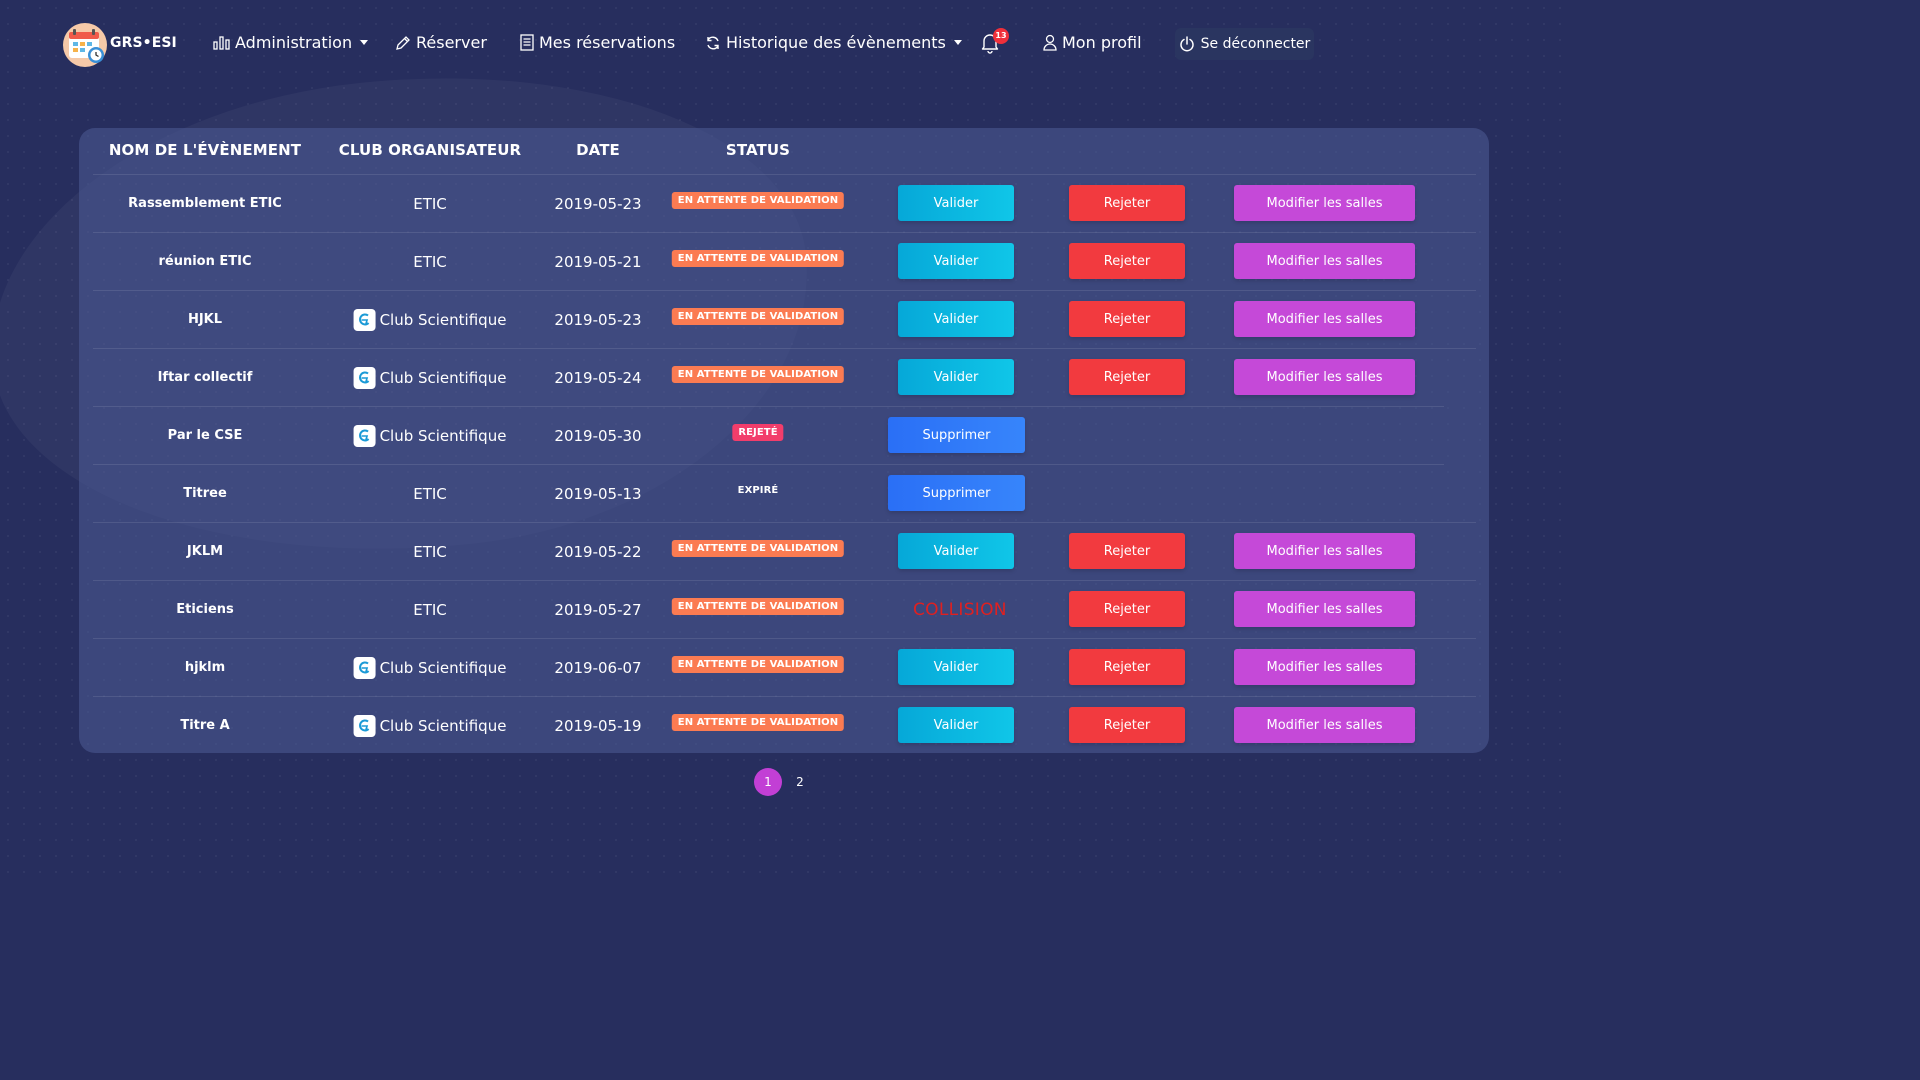 This screenshot has height=1080, width=1920. I want to click on notifications-button: 13, so click(995, 43).